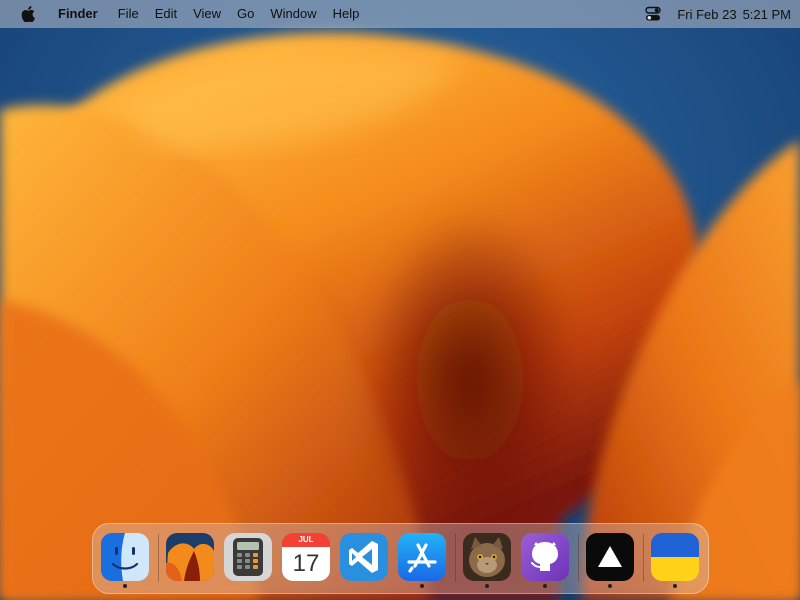  I want to click on github-running-indicator, so click(545, 586).